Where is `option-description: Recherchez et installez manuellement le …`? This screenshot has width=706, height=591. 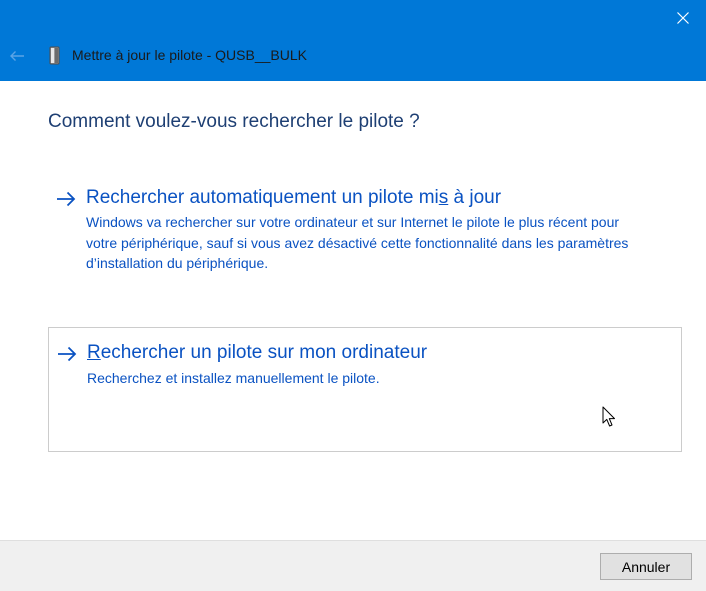 option-description: Recherchez et installez manuellement le … is located at coordinates (233, 378).